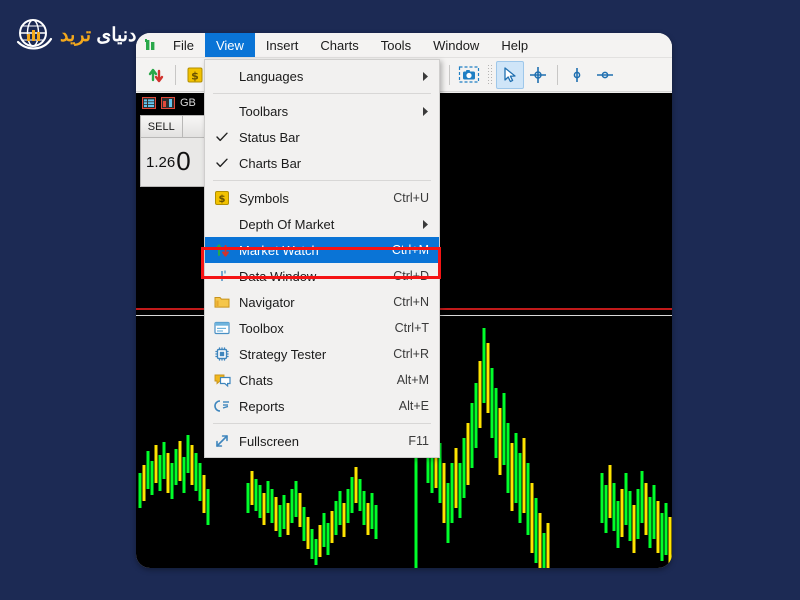  What do you see at coordinates (269, 441) in the screenshot?
I see `menu-item-label: Fullscreen` at bounding box center [269, 441].